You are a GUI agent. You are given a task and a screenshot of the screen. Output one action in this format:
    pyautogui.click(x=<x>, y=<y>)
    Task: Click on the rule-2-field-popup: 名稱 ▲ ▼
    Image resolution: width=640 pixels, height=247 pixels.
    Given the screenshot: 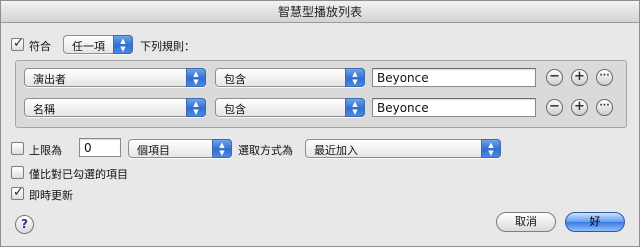 What is the action you would take?
    pyautogui.click(x=115, y=107)
    